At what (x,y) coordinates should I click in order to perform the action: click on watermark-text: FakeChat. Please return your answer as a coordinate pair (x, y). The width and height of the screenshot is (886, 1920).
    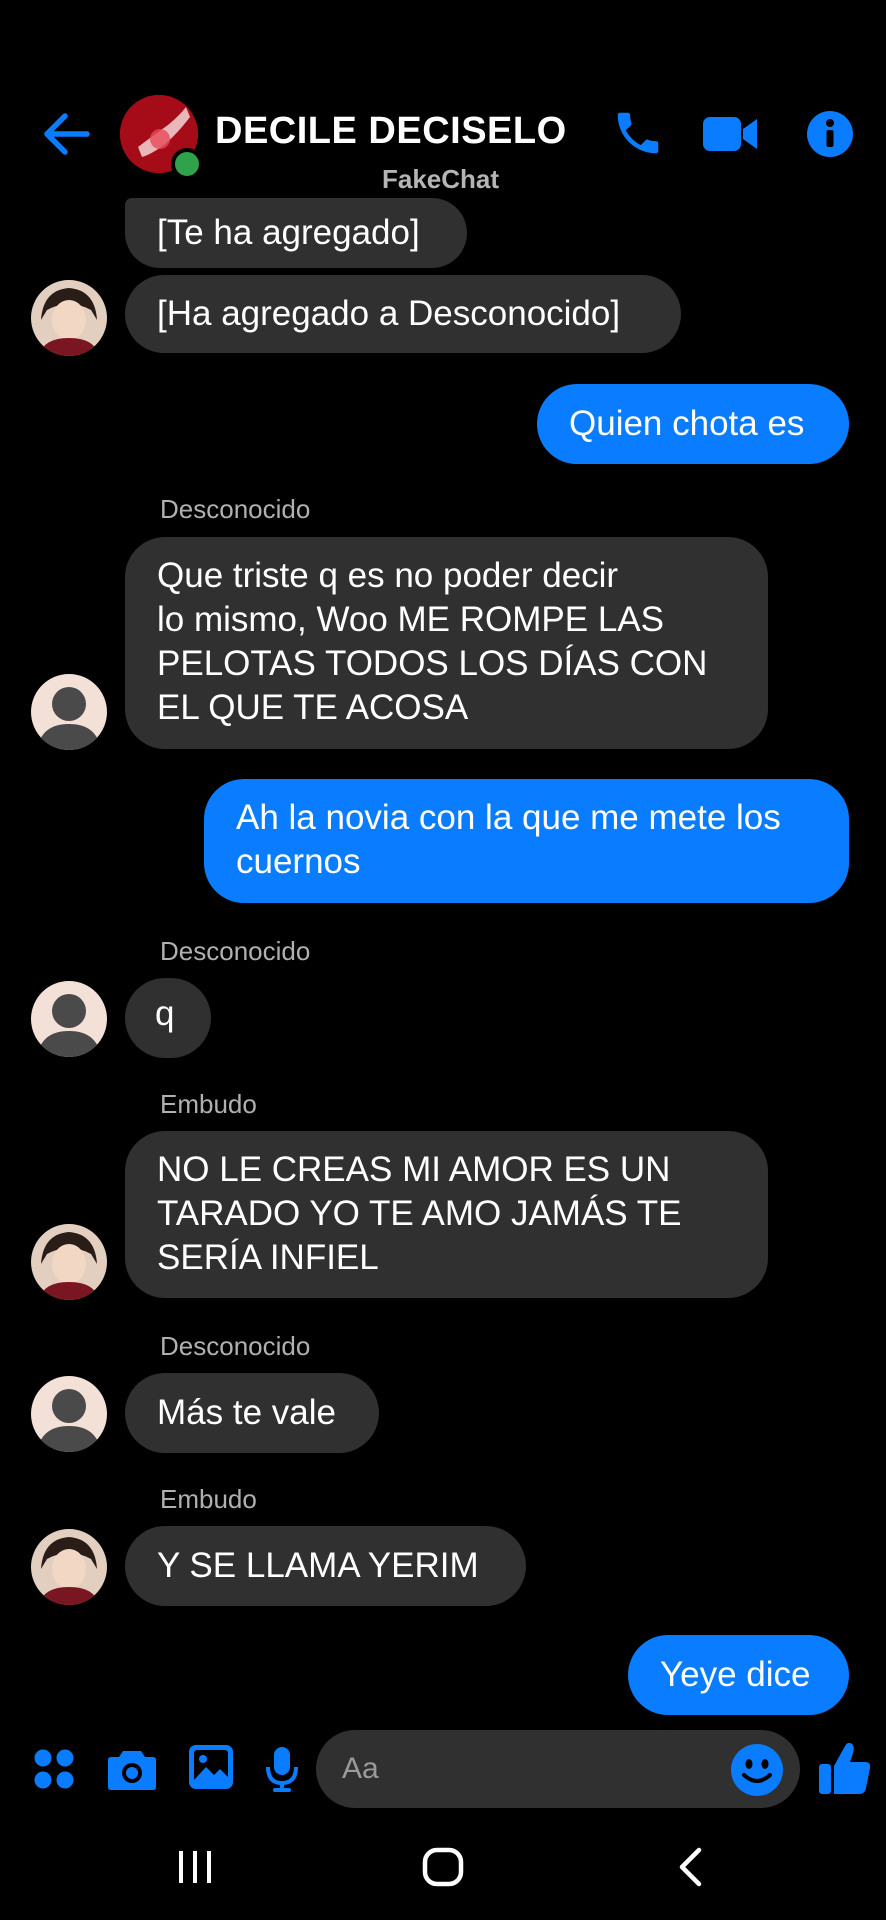
    Looking at the image, I should click on (441, 179).